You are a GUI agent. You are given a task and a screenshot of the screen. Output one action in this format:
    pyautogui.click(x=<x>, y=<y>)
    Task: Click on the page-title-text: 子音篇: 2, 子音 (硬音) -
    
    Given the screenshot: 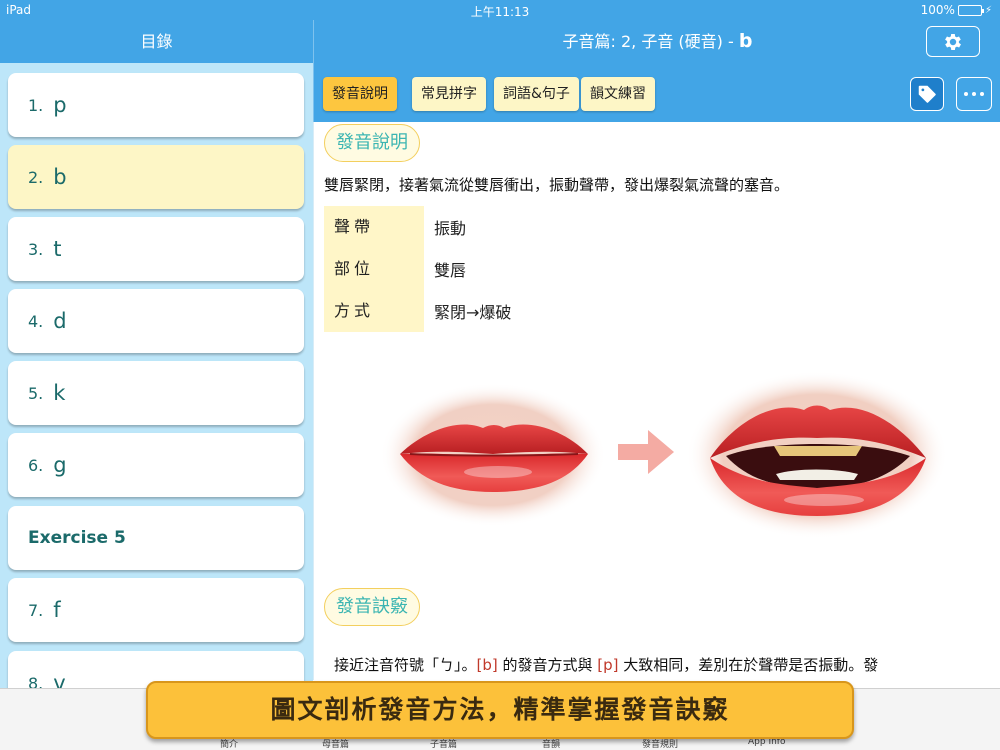 What is the action you would take?
    pyautogui.click(x=648, y=41)
    